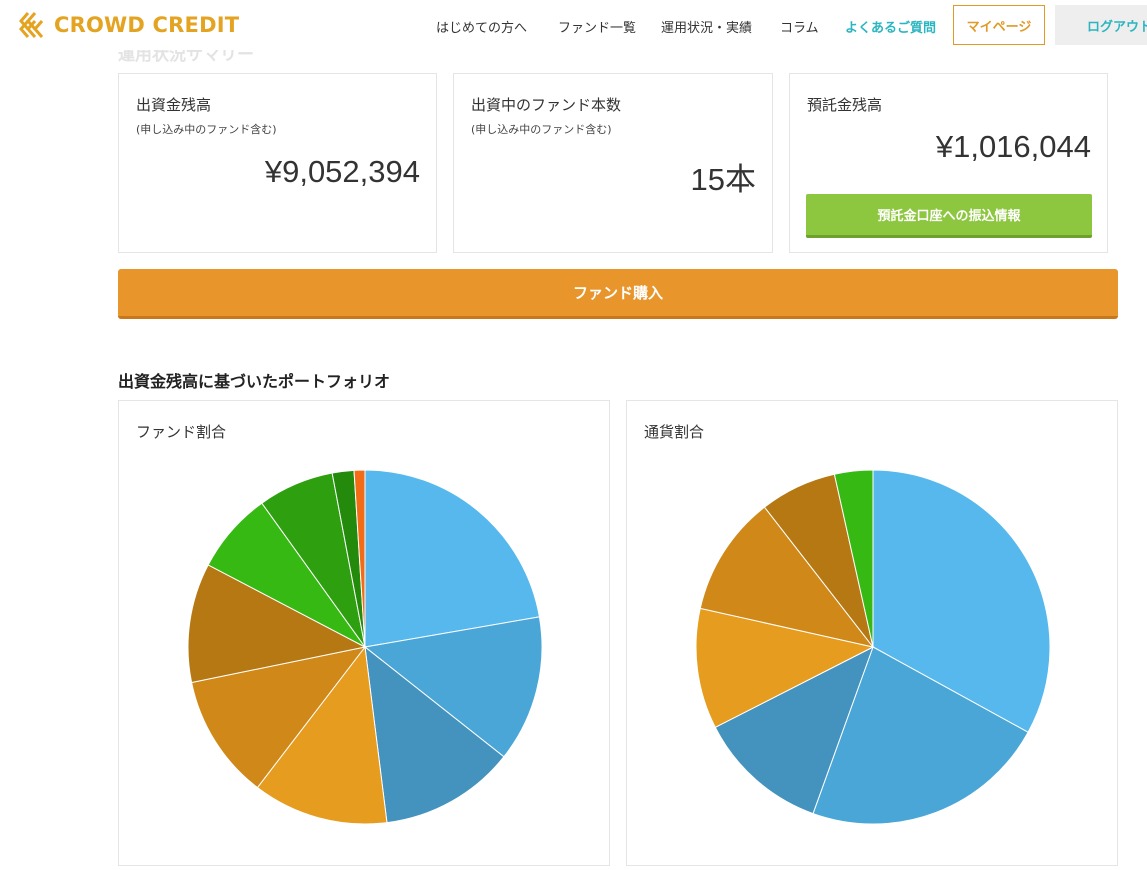 The height and width of the screenshot is (870, 1147). I want to click on fund-count-title: 出資中のファンド本数, so click(546, 105).